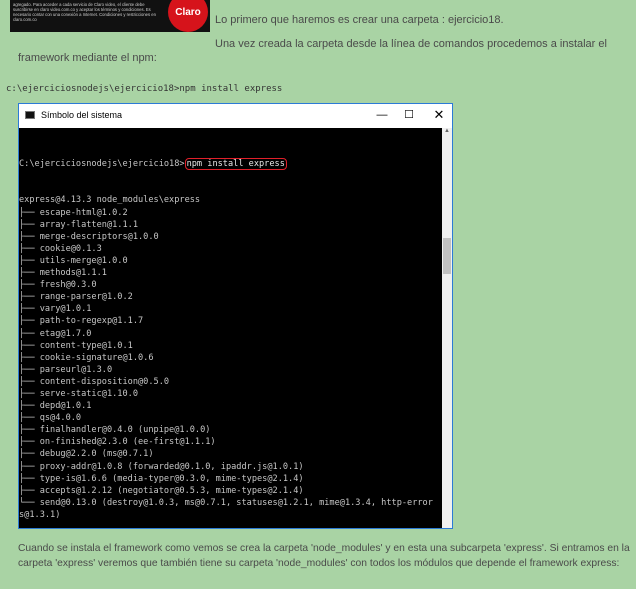 This screenshot has width=636, height=589. Describe the element at coordinates (447, 256) in the screenshot. I see `scrollbar-thumb` at that location.